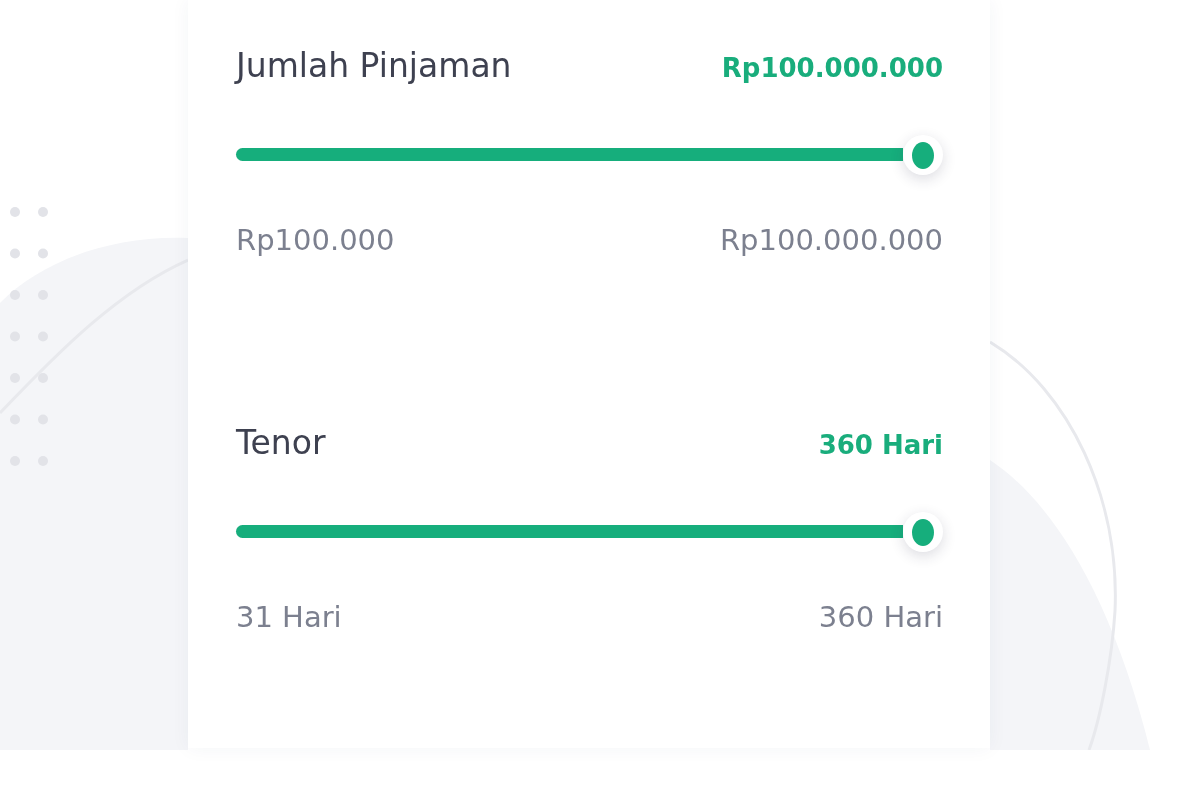  What do you see at coordinates (315, 240) in the screenshot?
I see `min-label: Rp100.000` at bounding box center [315, 240].